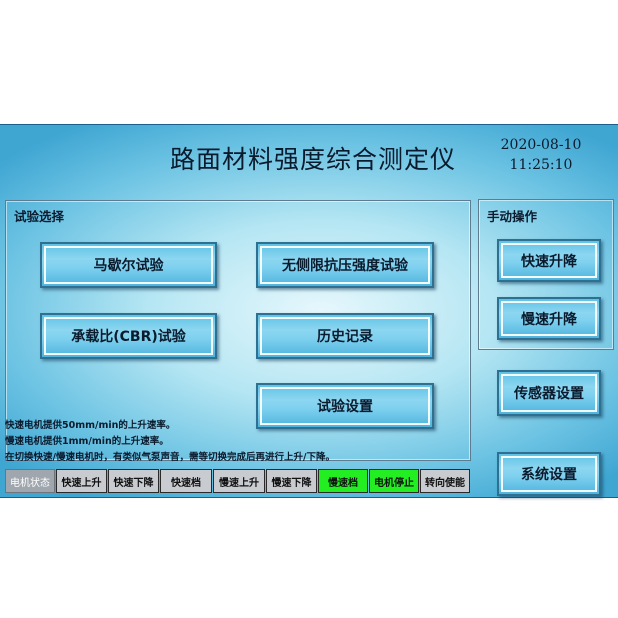  What do you see at coordinates (128, 265) in the screenshot?
I see `marshall-test-button: 马歇尔试验` at bounding box center [128, 265].